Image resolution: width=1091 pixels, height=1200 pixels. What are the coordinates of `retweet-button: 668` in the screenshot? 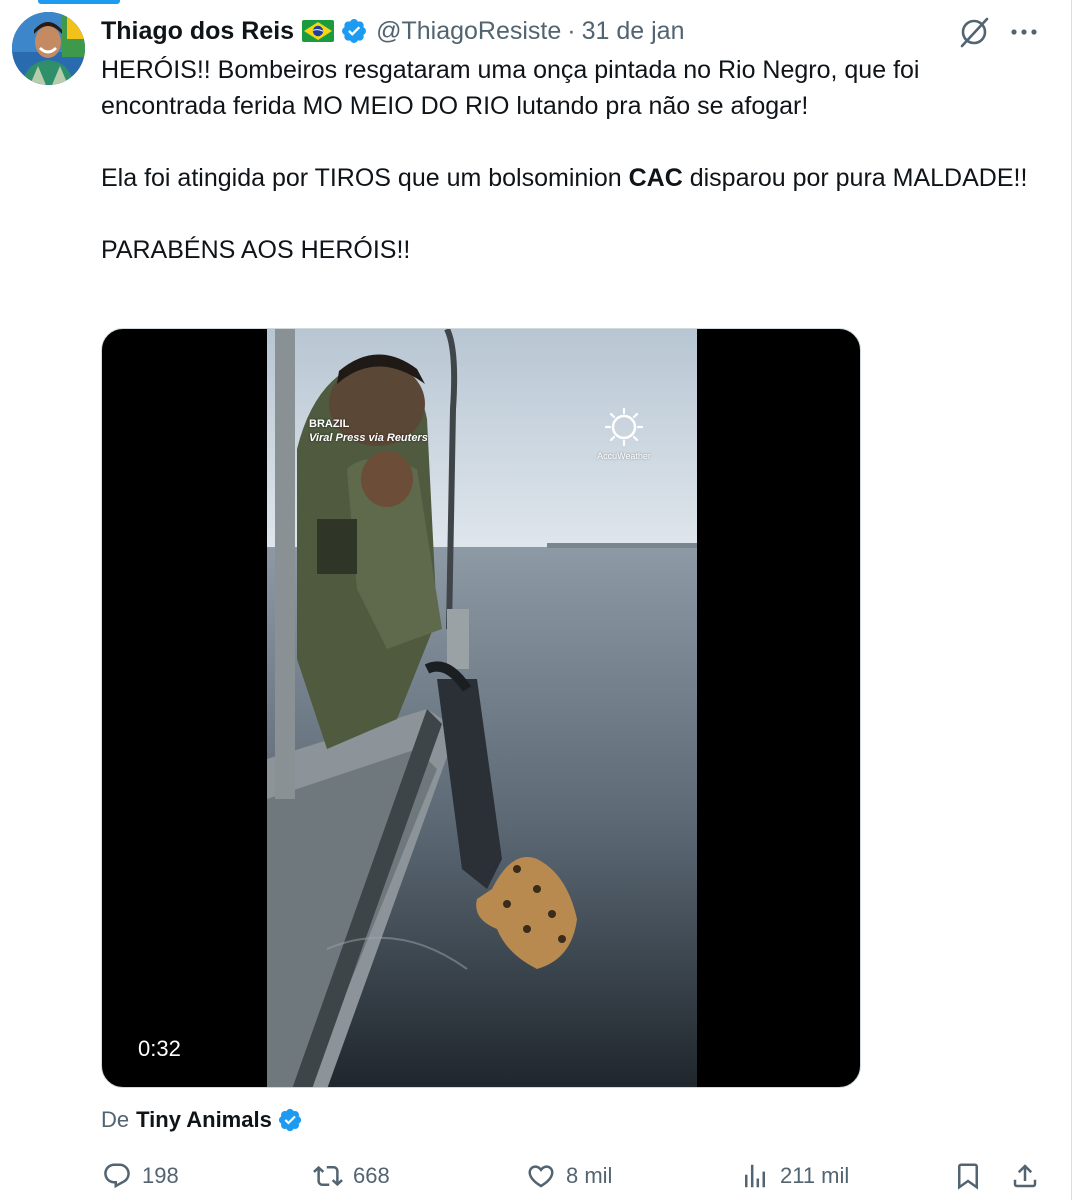 It's located at (351, 1176).